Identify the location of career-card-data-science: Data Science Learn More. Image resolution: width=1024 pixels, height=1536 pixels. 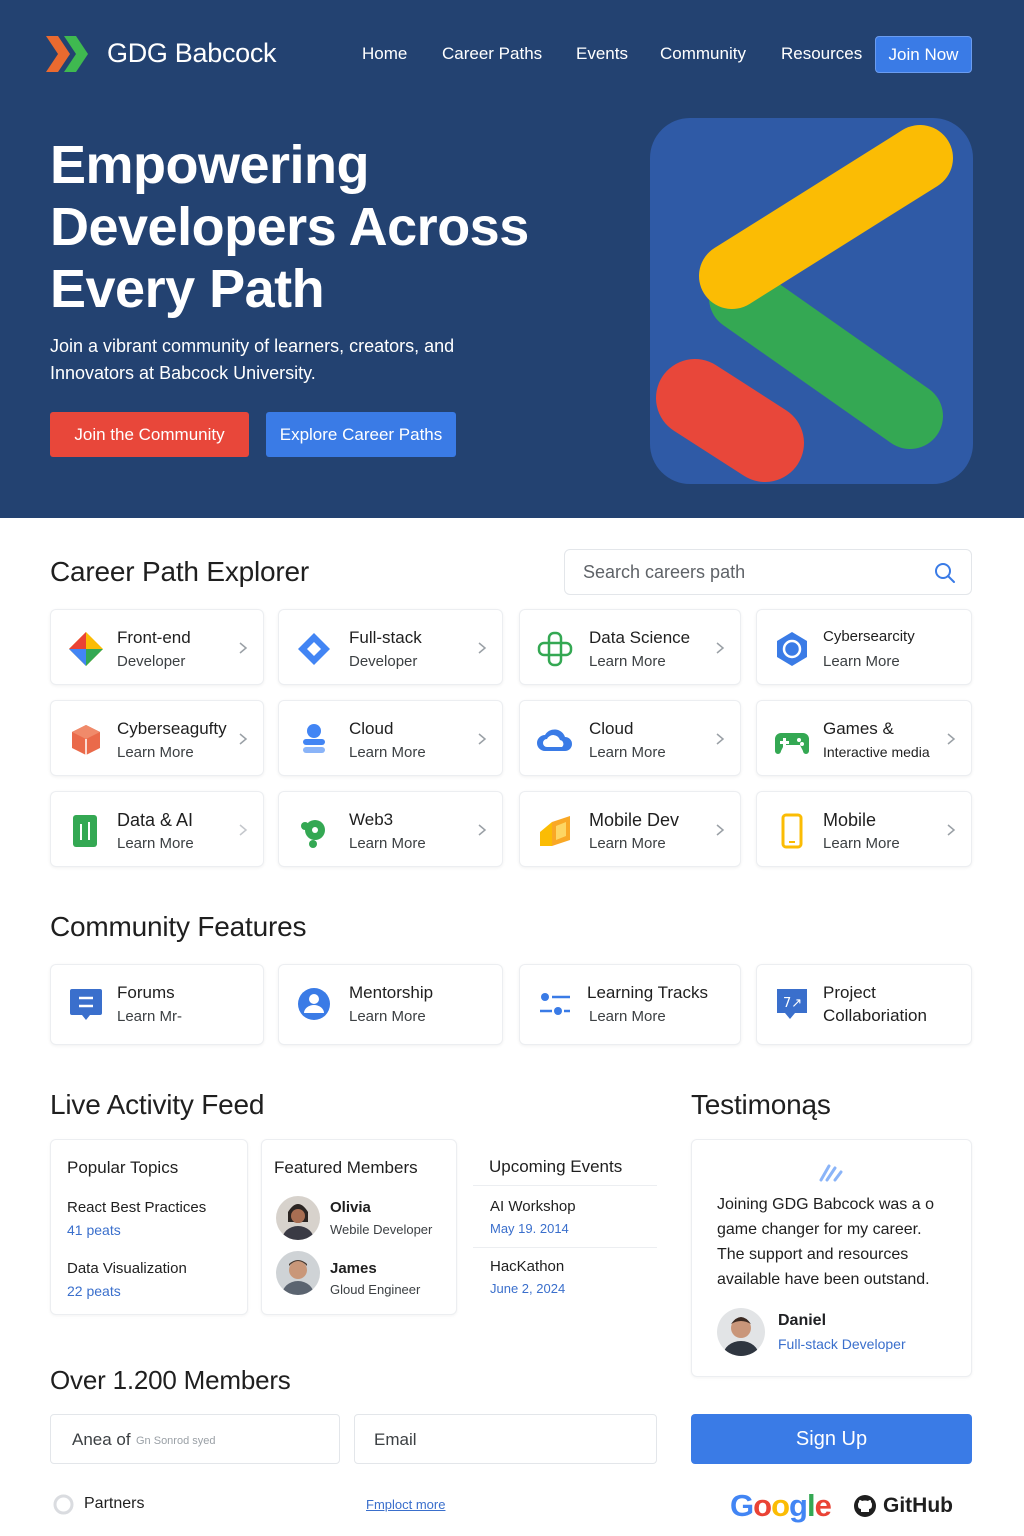
(630, 647).